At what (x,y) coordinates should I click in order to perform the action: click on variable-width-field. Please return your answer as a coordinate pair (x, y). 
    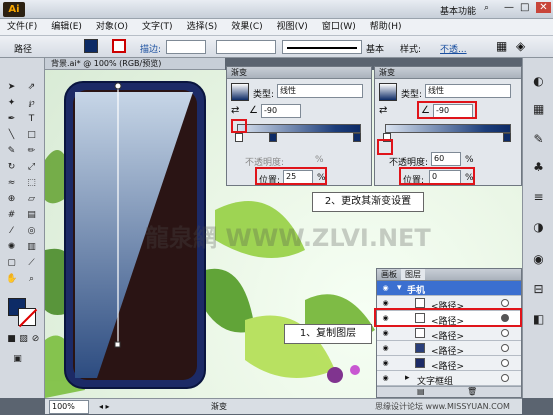
    Looking at the image, I should click on (246, 47).